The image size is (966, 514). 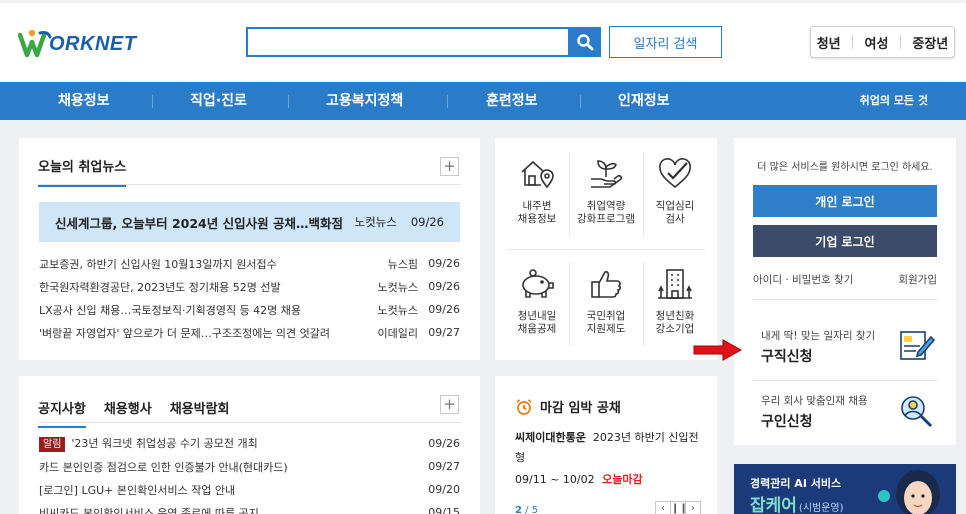 What do you see at coordinates (555, 479) in the screenshot?
I see `deadline-period: 09/11 ~ 10/02` at bounding box center [555, 479].